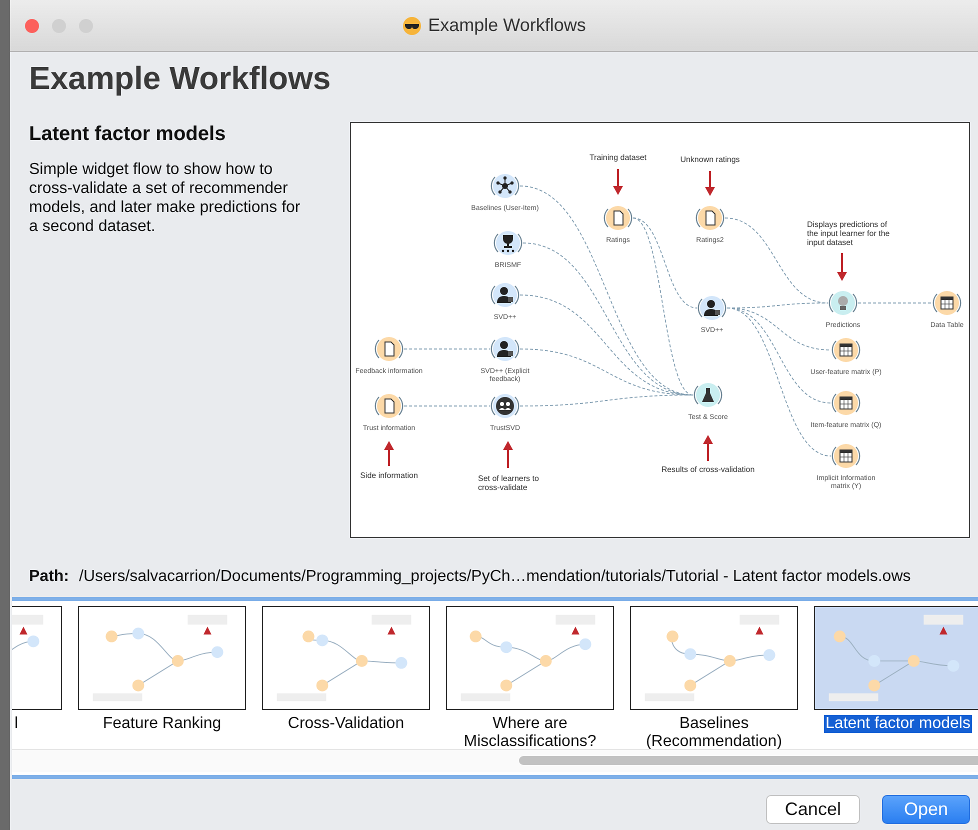  I want to click on workflow-thumbnail-title: Where are Misclassifications?, so click(530, 733).